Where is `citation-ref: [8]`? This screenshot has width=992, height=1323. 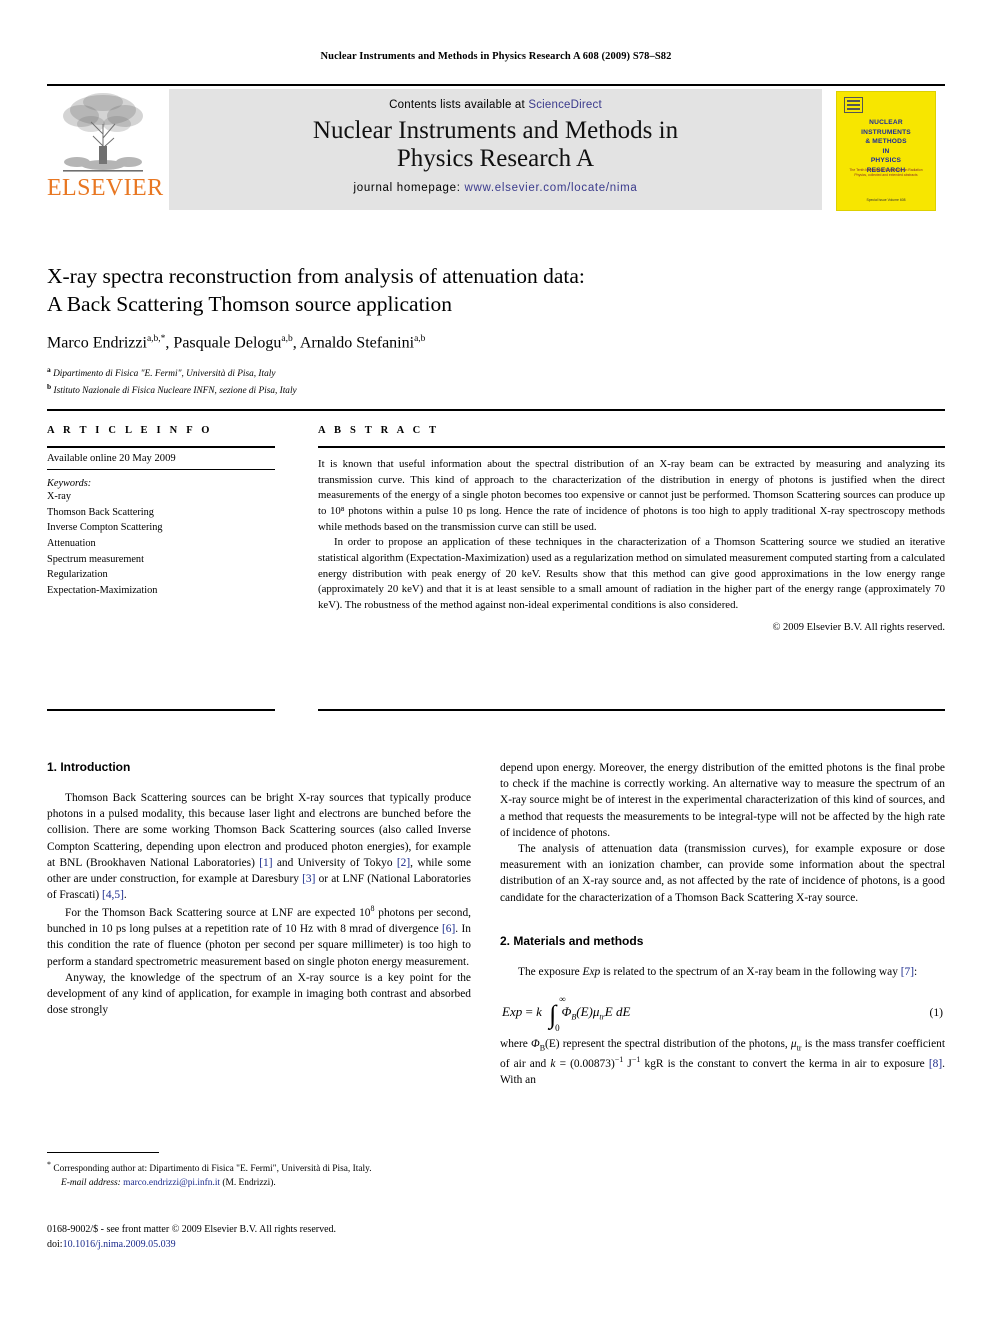
citation-ref: [8] is located at coordinates (935, 1063).